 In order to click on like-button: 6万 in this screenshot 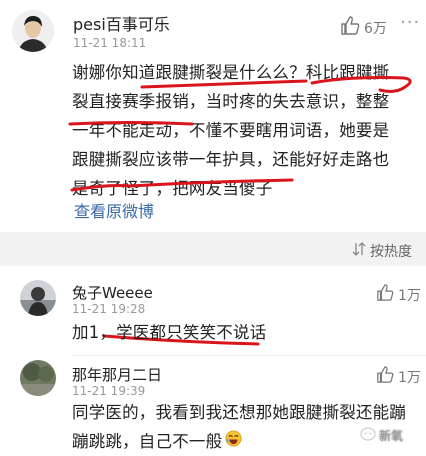, I will do `click(363, 27)`.